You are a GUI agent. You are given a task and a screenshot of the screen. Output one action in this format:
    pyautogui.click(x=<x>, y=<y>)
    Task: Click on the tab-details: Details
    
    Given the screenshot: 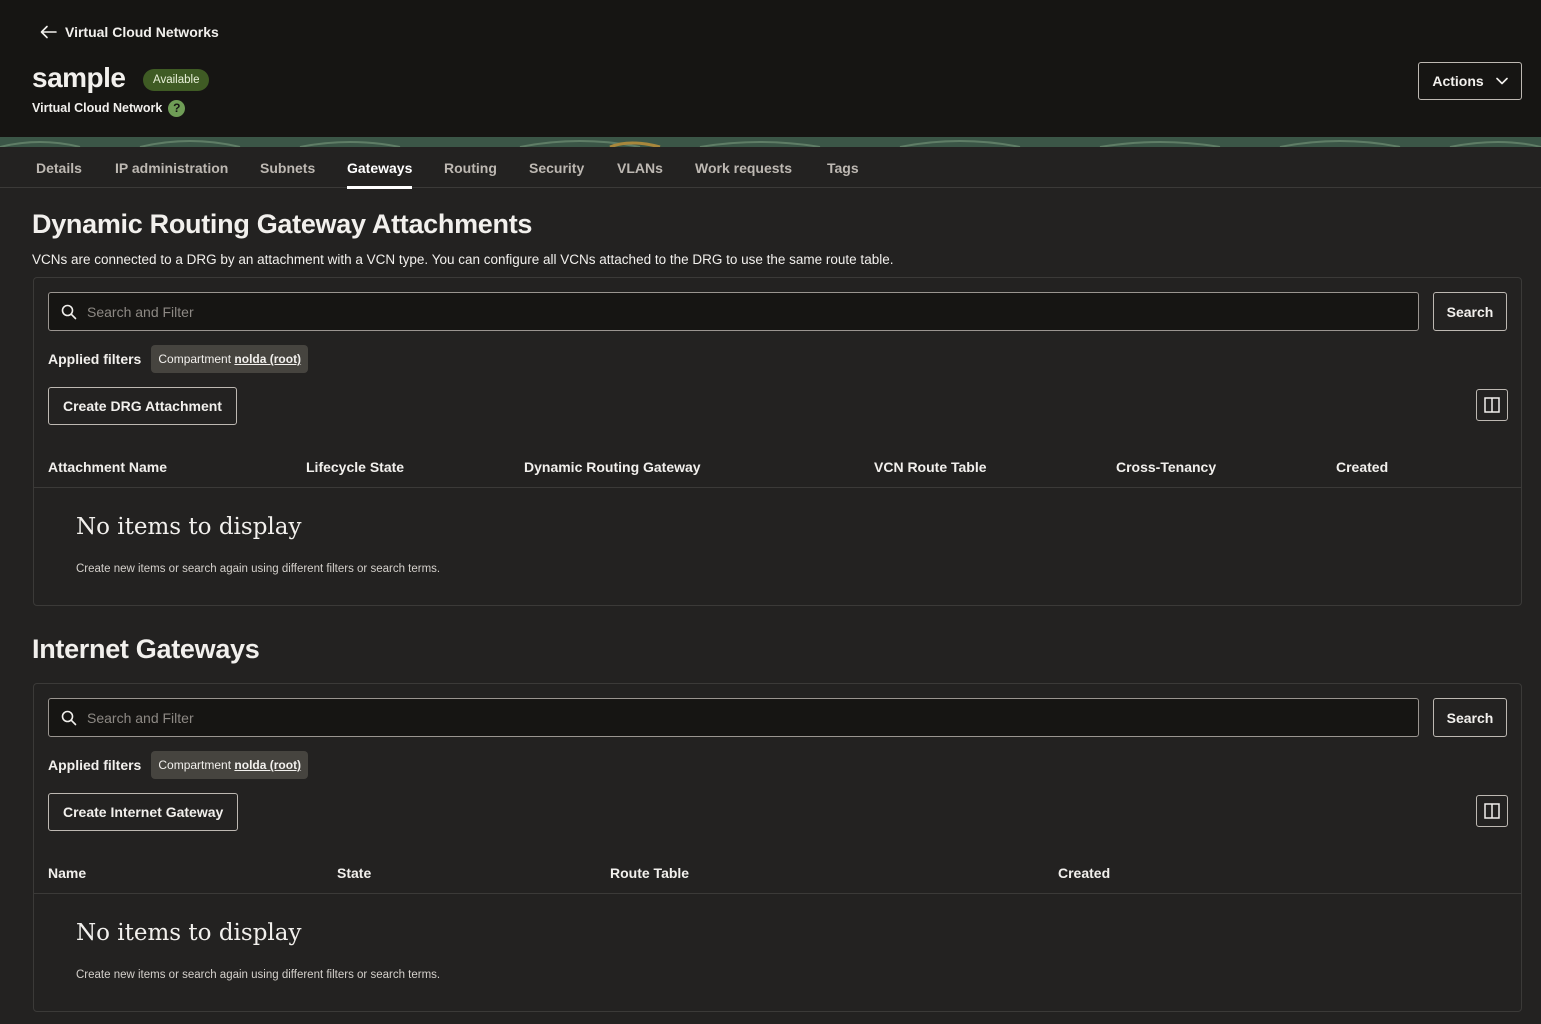 What is the action you would take?
    pyautogui.click(x=59, y=167)
    